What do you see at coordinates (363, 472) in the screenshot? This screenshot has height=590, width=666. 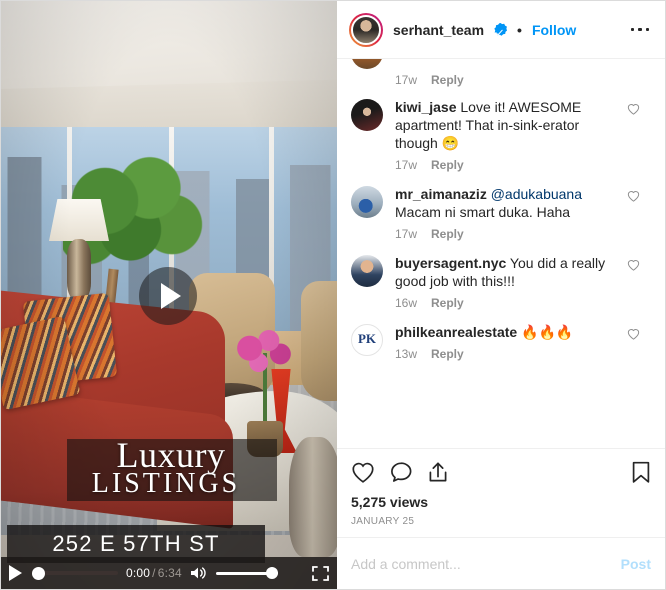 I see `like-icon` at bounding box center [363, 472].